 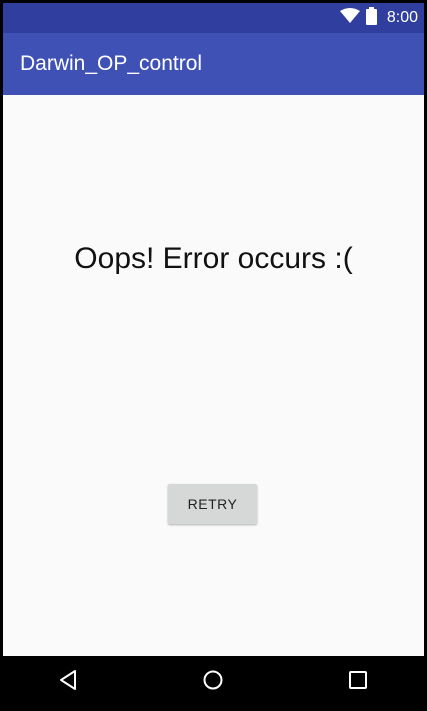 I want to click on wifi-icon, so click(x=349, y=18).